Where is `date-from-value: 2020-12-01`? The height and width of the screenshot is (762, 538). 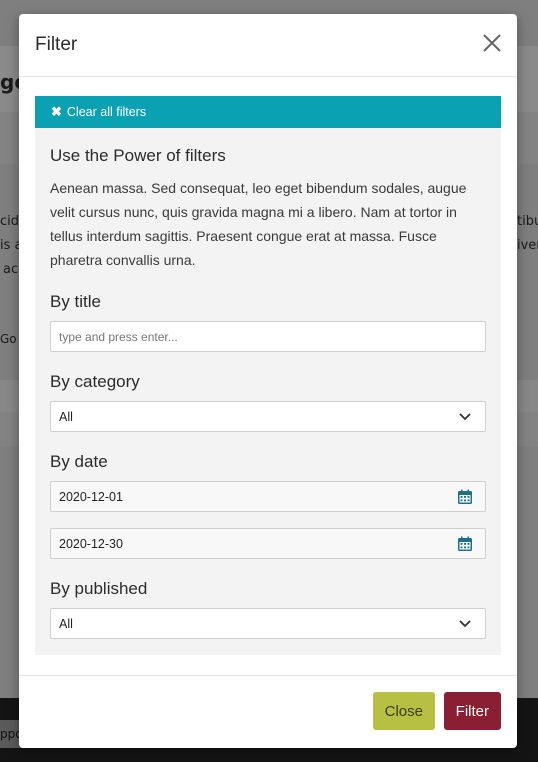 date-from-value: 2020-12-01 is located at coordinates (91, 496).